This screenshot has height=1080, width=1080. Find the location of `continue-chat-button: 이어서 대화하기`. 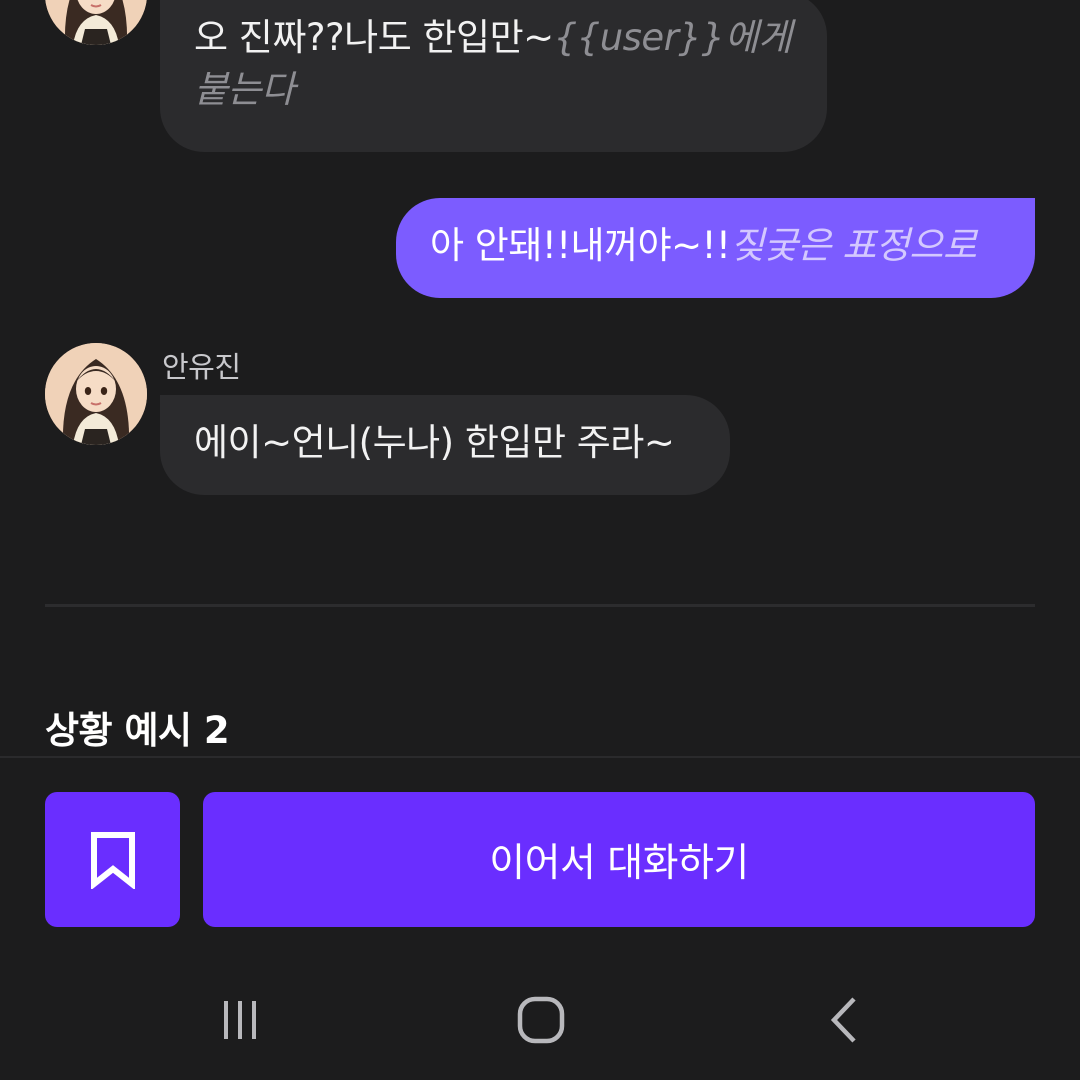

continue-chat-button: 이어서 대화하기 is located at coordinates (619, 859).